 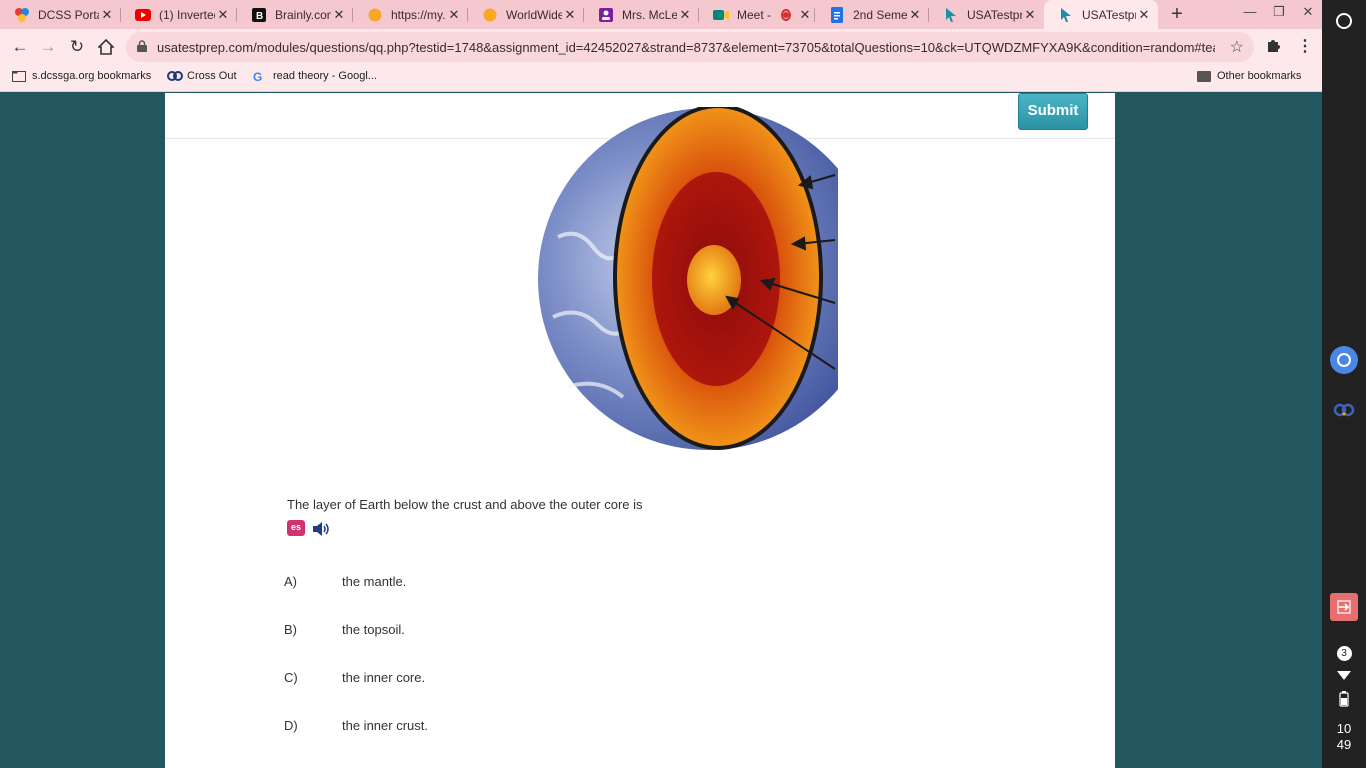 I want to click on bookmark-label: Cross Out, so click(x=212, y=76).